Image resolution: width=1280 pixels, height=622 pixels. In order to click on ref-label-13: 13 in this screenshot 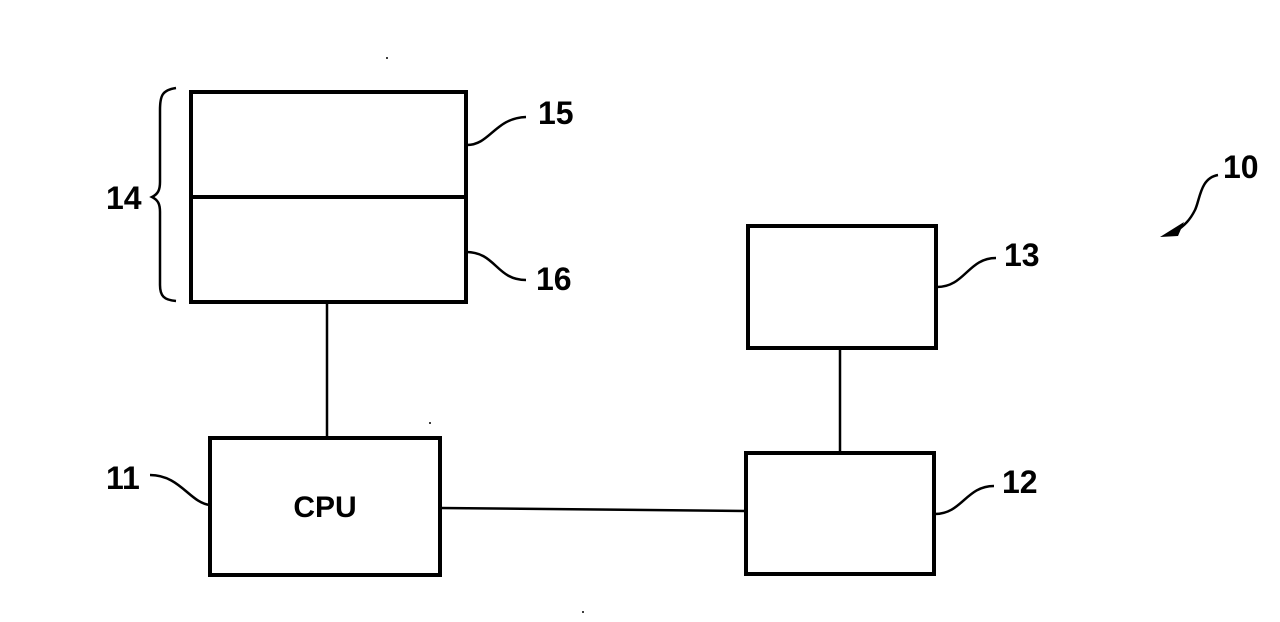, I will do `click(1022, 255)`.